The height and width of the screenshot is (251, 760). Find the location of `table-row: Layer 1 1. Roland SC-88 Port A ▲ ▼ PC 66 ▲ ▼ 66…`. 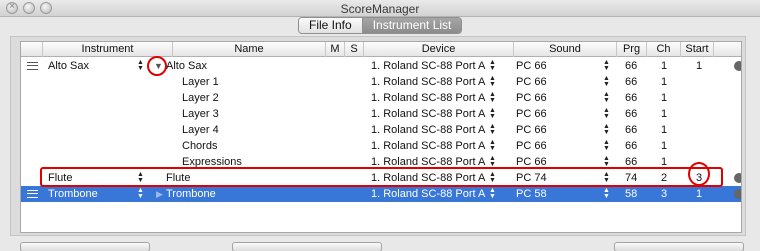

table-row: Layer 1 1. Roland SC-88 Port A ▲ ▼ PC 66 ▲ ▼ 66… is located at coordinates (381, 82).